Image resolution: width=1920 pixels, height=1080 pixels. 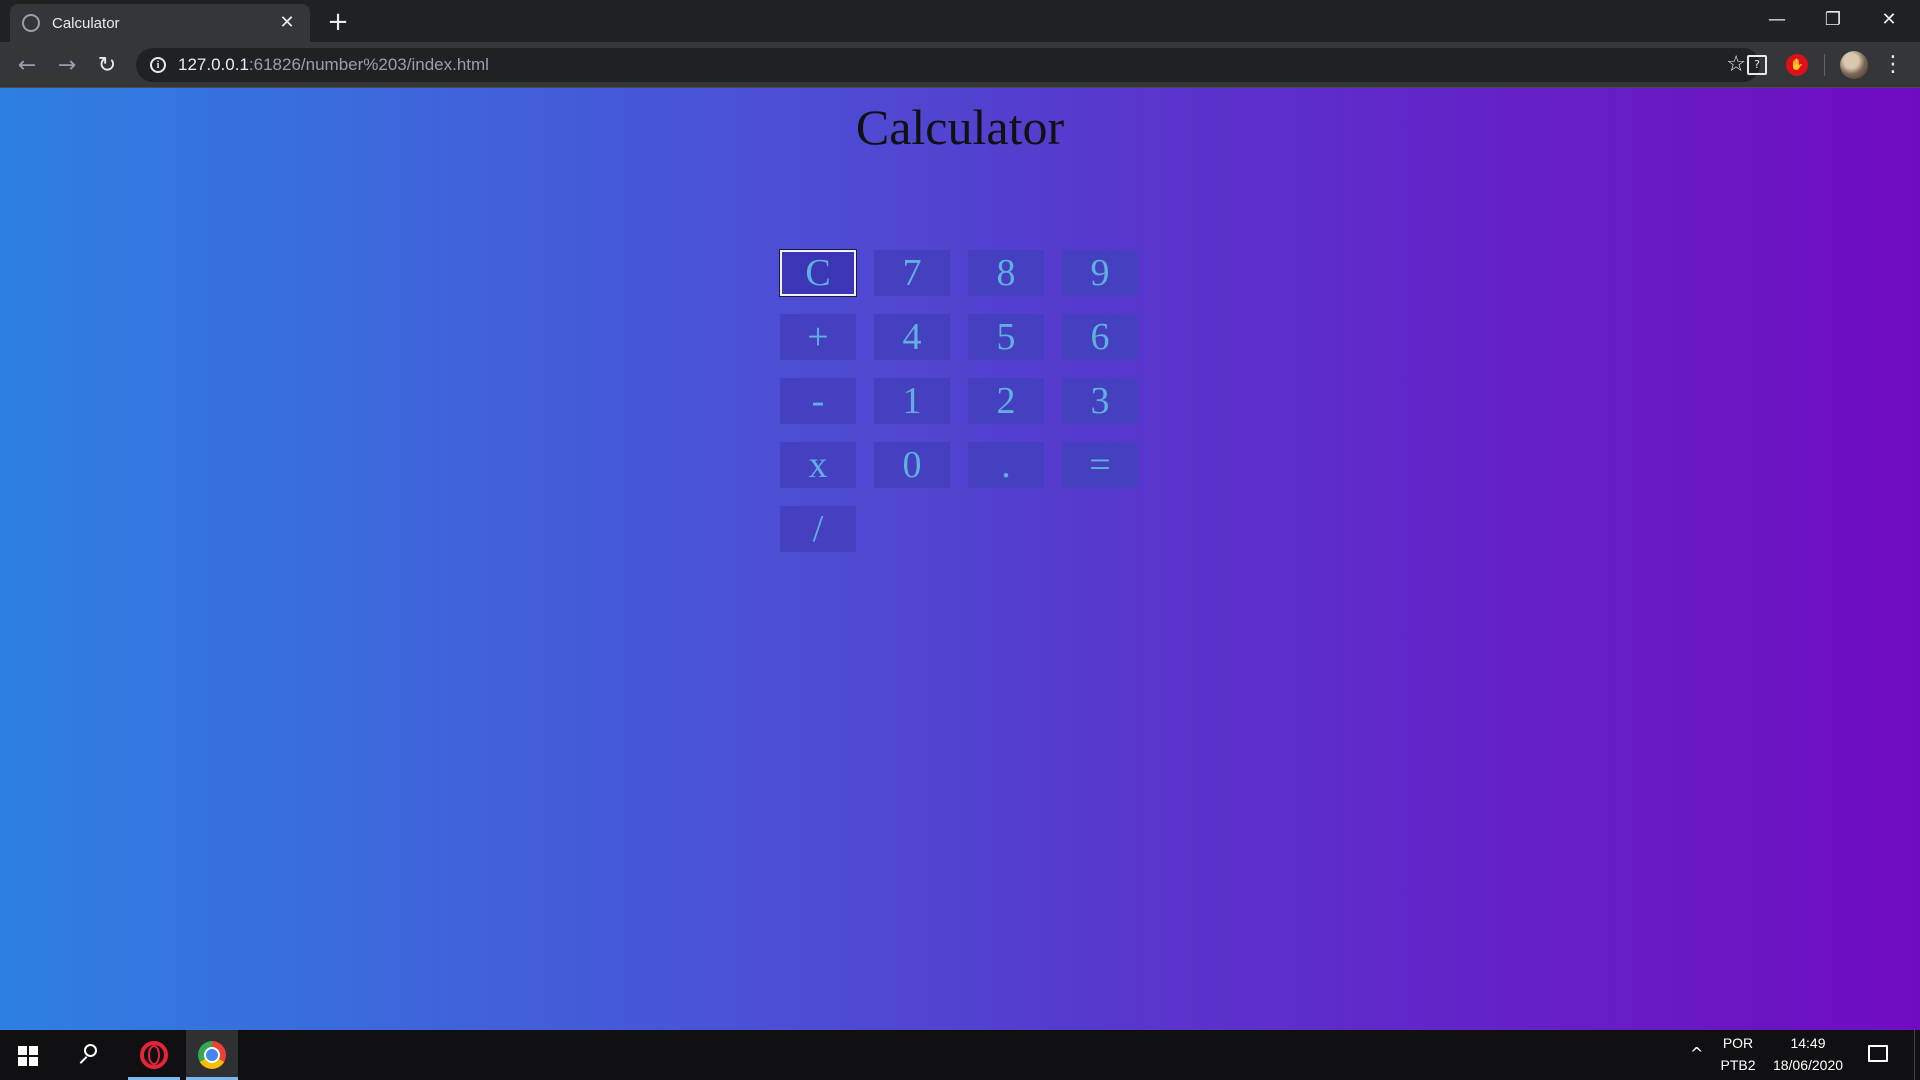 What do you see at coordinates (287, 23) in the screenshot?
I see `close-tab-icon: ✕` at bounding box center [287, 23].